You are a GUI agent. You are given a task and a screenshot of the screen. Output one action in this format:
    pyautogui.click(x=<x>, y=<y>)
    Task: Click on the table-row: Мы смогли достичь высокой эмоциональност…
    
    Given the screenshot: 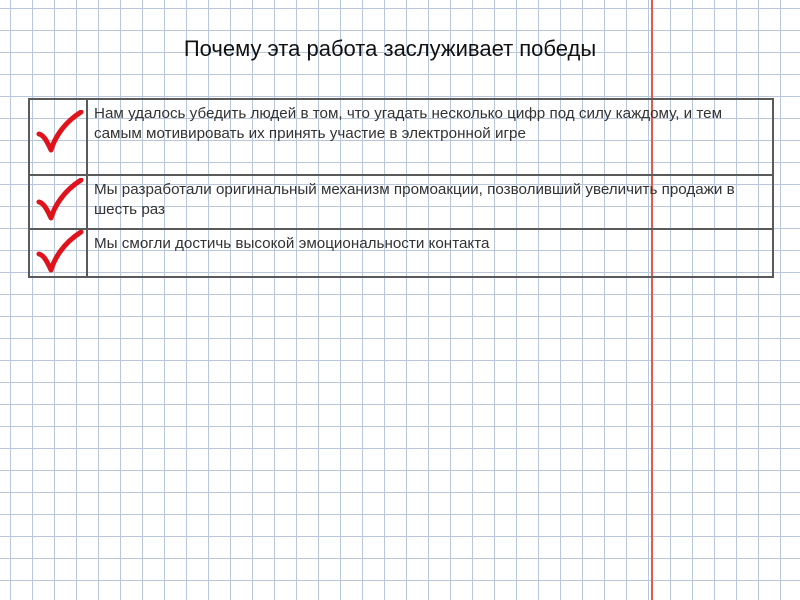 What is the action you would take?
    pyautogui.click(x=401, y=253)
    